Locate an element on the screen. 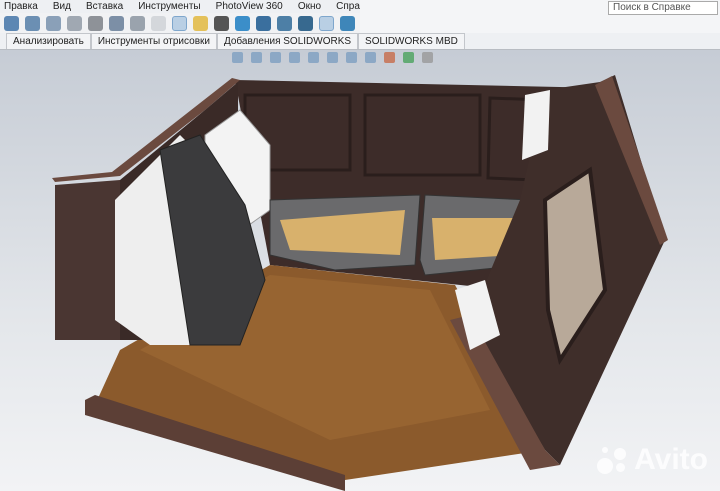 This screenshot has width=720, height=491. mate-icon is located at coordinates (74, 23).